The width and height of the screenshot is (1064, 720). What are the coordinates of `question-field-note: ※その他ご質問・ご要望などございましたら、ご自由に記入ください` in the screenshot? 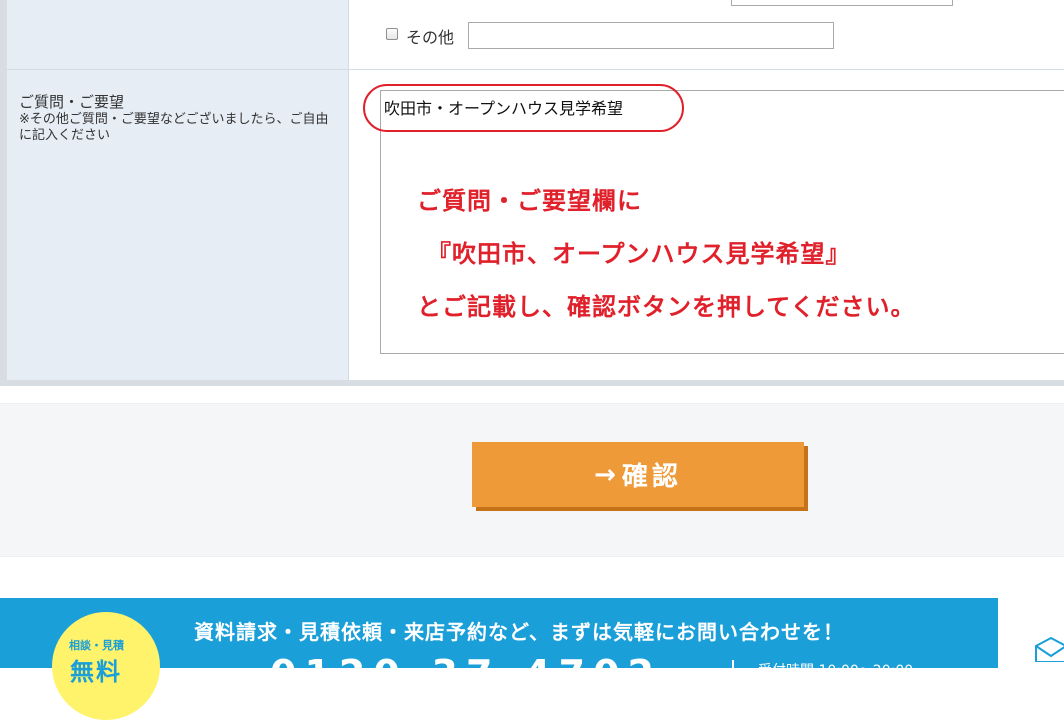 It's located at (174, 127).